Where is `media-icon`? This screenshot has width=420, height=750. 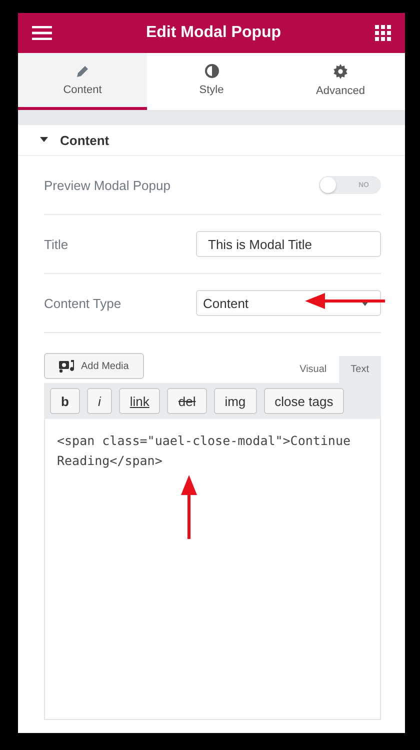 media-icon is located at coordinates (67, 366).